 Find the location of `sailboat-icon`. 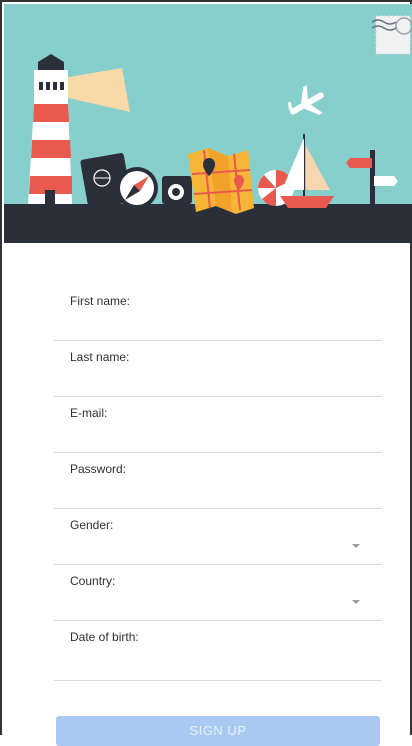

sailboat-icon is located at coordinates (307, 171).